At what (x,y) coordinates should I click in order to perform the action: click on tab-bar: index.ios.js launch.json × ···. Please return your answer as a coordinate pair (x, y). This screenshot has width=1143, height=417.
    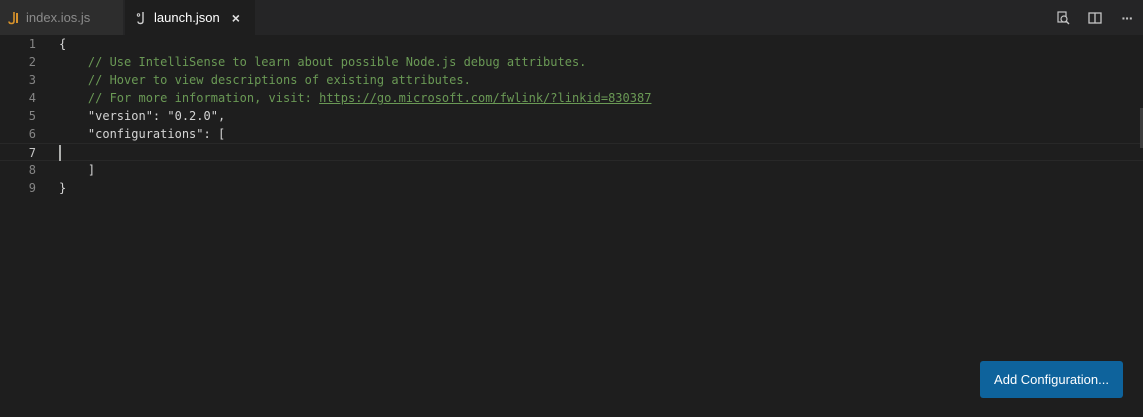
    Looking at the image, I should click on (571, 17).